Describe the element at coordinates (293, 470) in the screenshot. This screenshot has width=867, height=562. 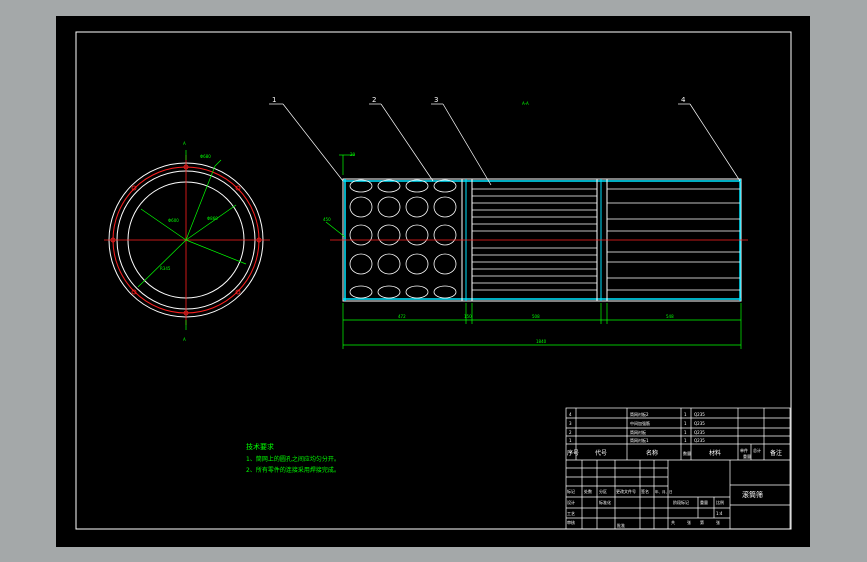
I see `note-line-2: 2、所有零件的连接采用焊接完成。` at that location.